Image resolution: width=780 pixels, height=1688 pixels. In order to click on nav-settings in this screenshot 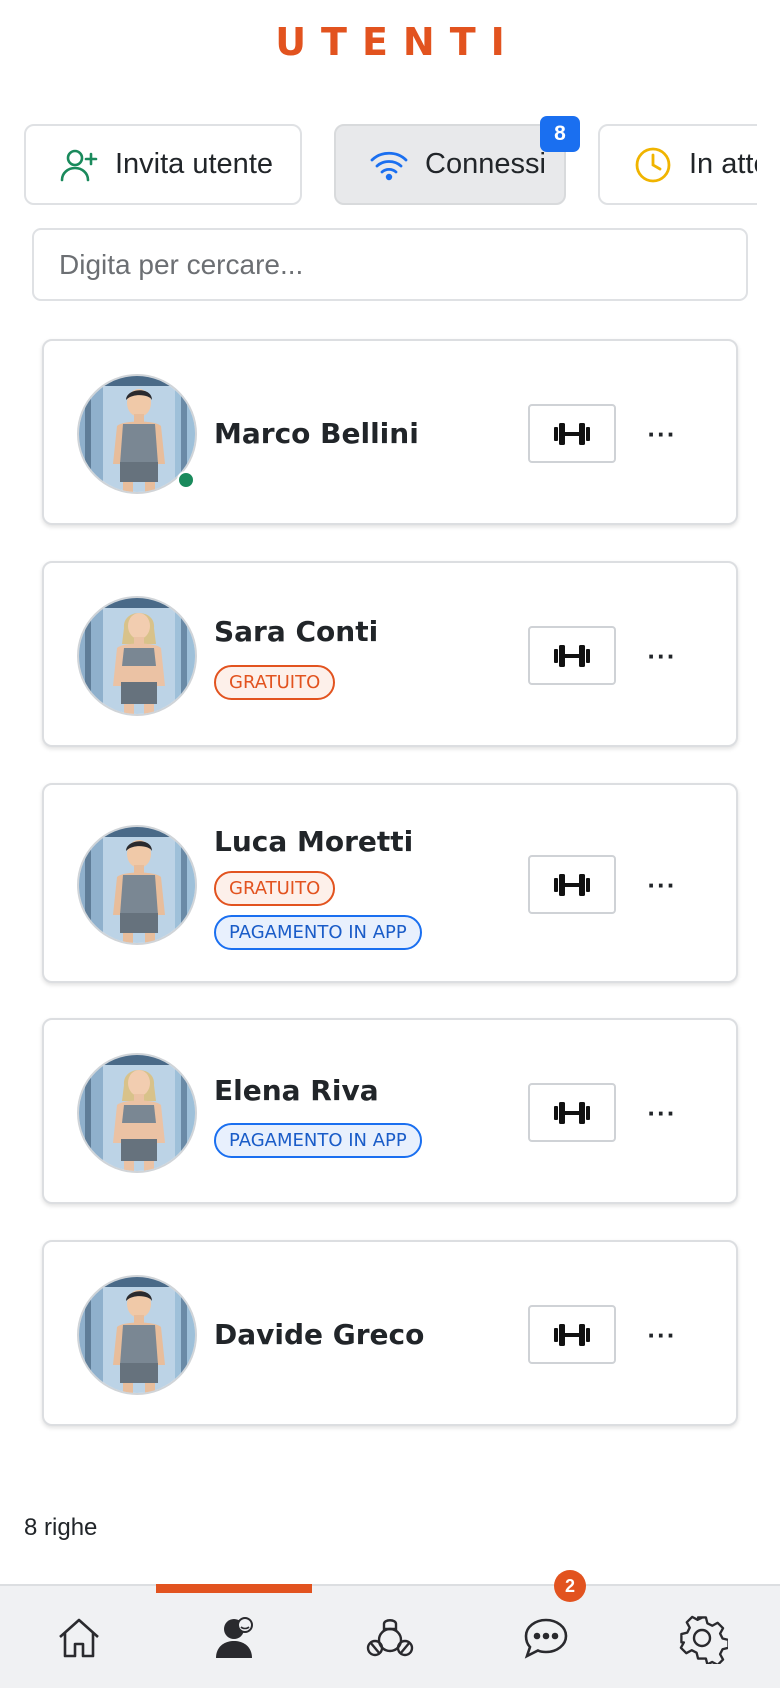, I will do `click(702, 1638)`.